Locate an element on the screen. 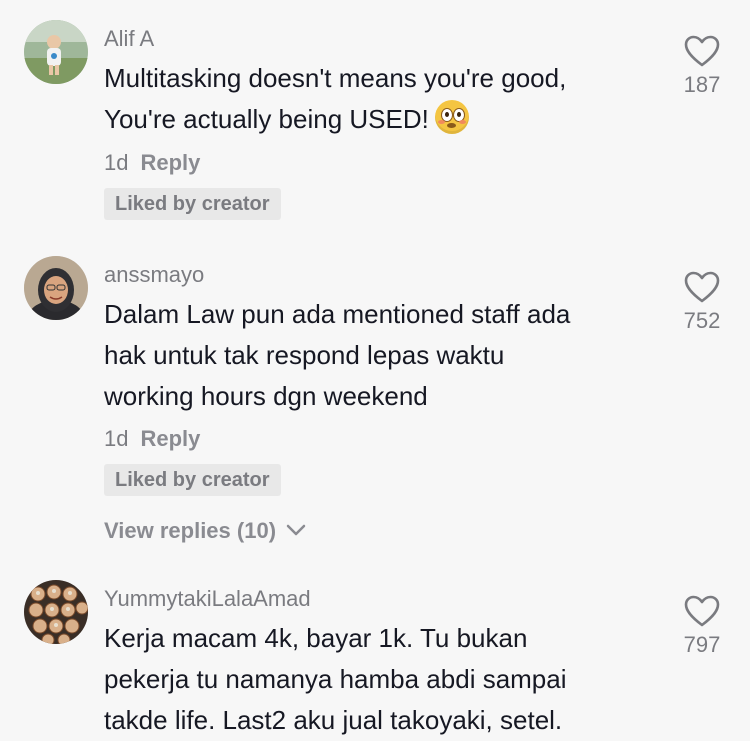 This screenshot has width=750, height=741. like-count: 797 is located at coordinates (702, 644).